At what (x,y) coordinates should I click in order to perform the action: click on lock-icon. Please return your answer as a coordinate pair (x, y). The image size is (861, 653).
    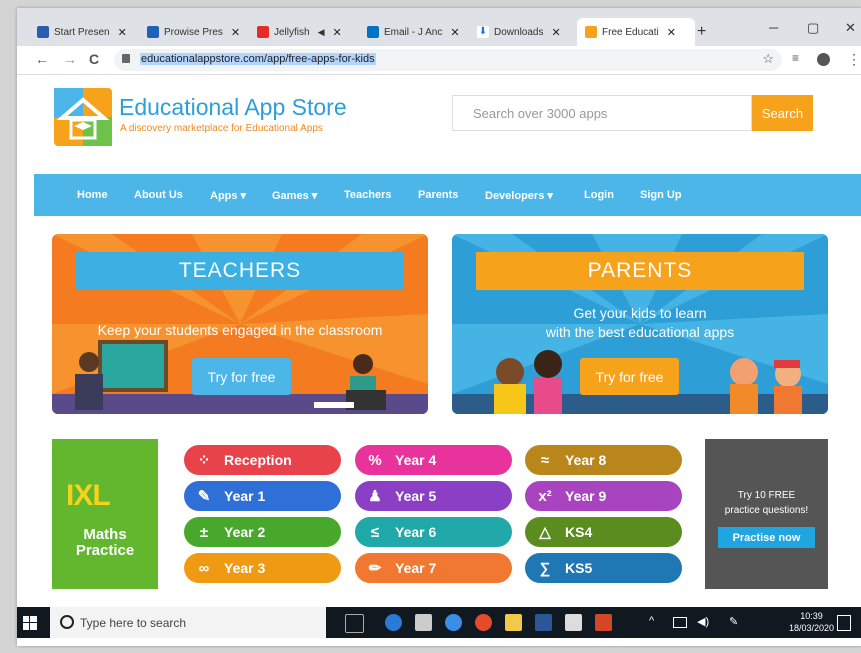
    Looking at the image, I should click on (126, 58).